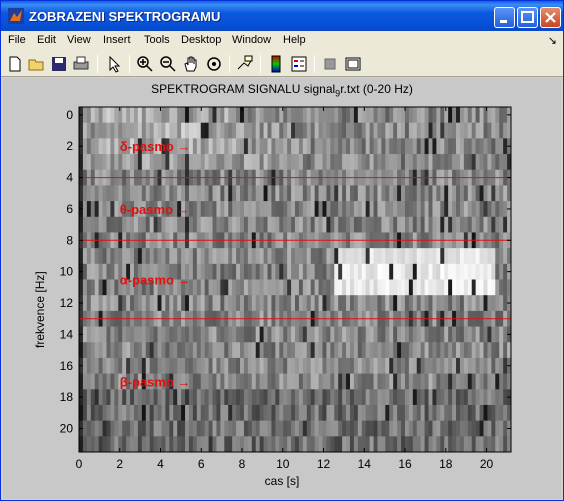 The width and height of the screenshot is (564, 501). Describe the element at coordinates (251, 40) in the screenshot. I see `menu-window: Window` at that location.